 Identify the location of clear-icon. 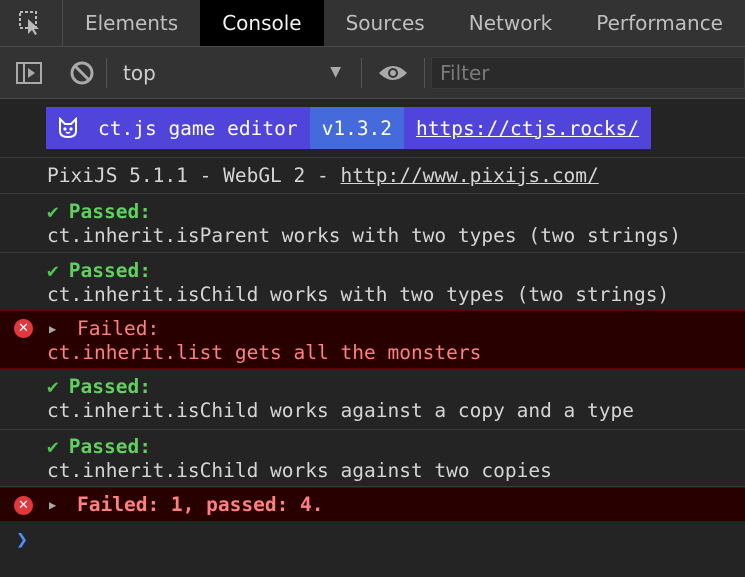
(82, 72).